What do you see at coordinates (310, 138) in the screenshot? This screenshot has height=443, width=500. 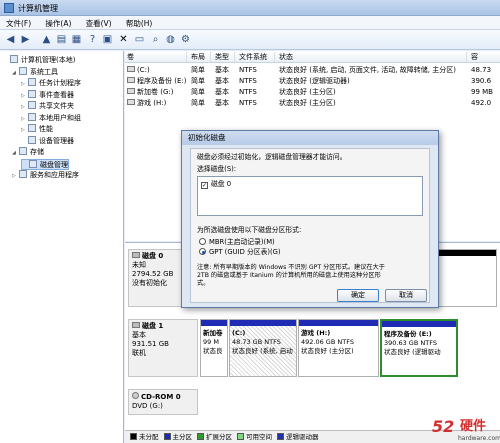 I see `dialog-title: 初始化磁盘` at bounding box center [310, 138].